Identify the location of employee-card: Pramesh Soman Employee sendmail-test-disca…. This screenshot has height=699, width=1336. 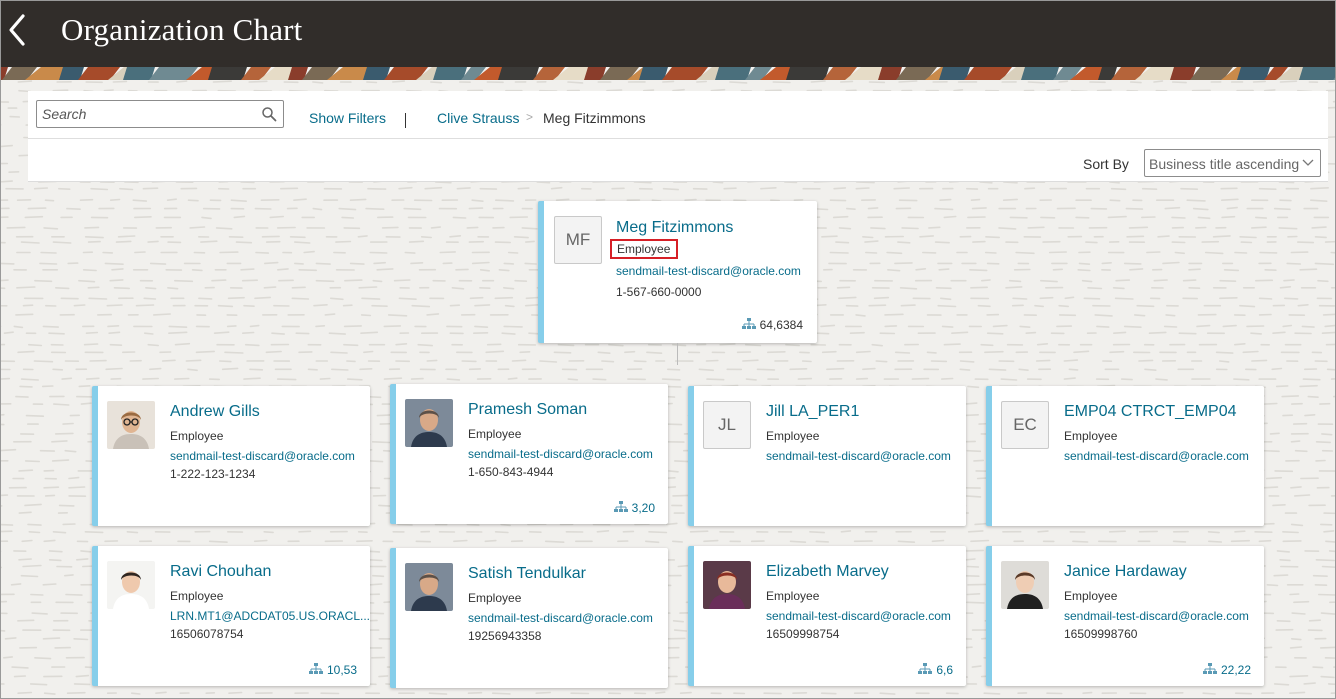
(529, 454).